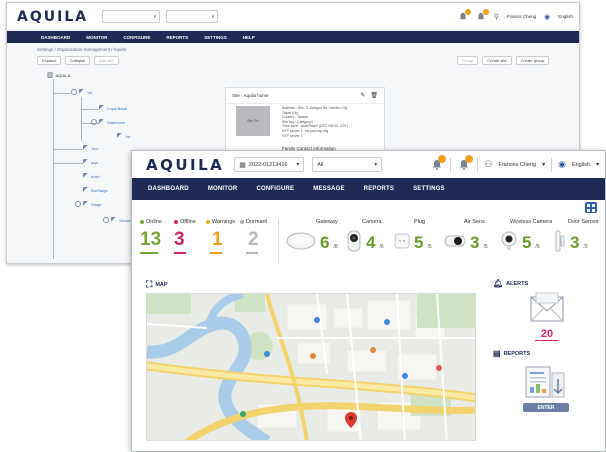  Describe the element at coordinates (521, 16) in the screenshot. I see `back-user-name: Francis Cheng` at that location.